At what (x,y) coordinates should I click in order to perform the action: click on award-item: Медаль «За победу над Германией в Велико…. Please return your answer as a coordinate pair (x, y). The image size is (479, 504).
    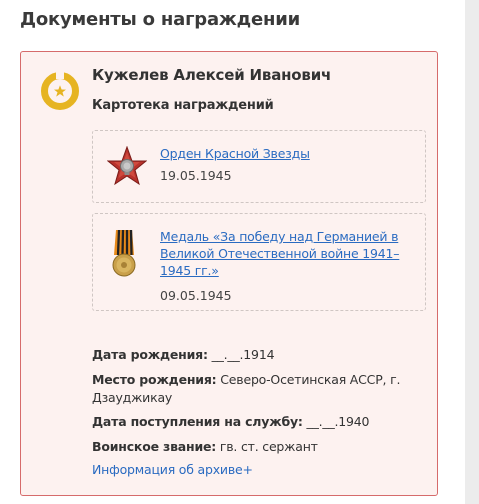
    Looking at the image, I should click on (259, 262).